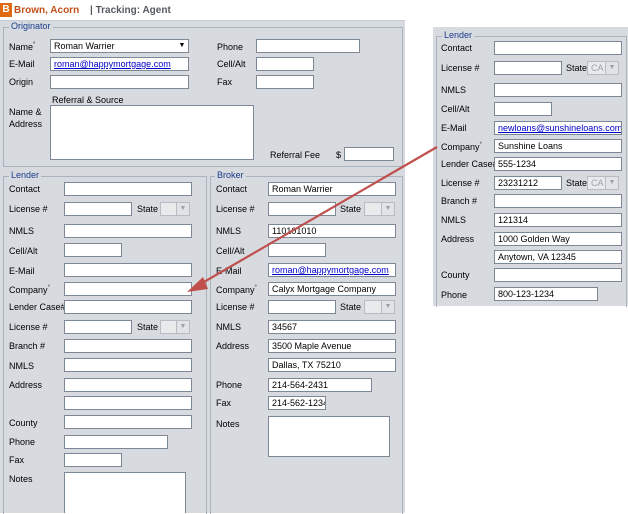  What do you see at coordinates (197, 284) in the screenshot?
I see `annotation-arrowhead` at bounding box center [197, 284].